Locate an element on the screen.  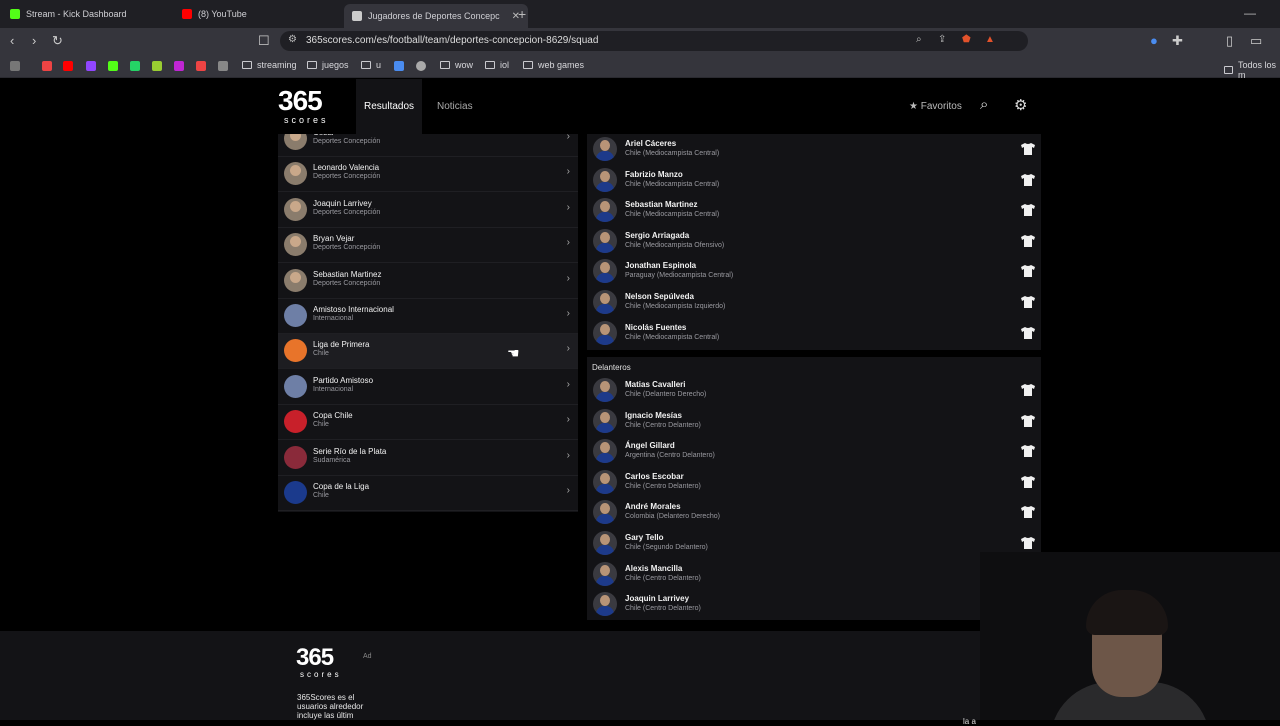
forward-icon: › is located at coordinates (34, 40).